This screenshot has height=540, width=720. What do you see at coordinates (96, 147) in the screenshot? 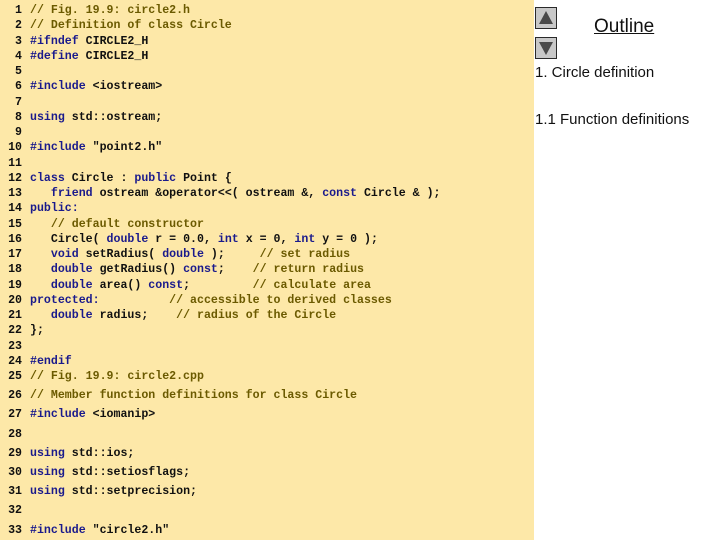
I see `code-text: #include "point2.h"` at bounding box center [96, 147].